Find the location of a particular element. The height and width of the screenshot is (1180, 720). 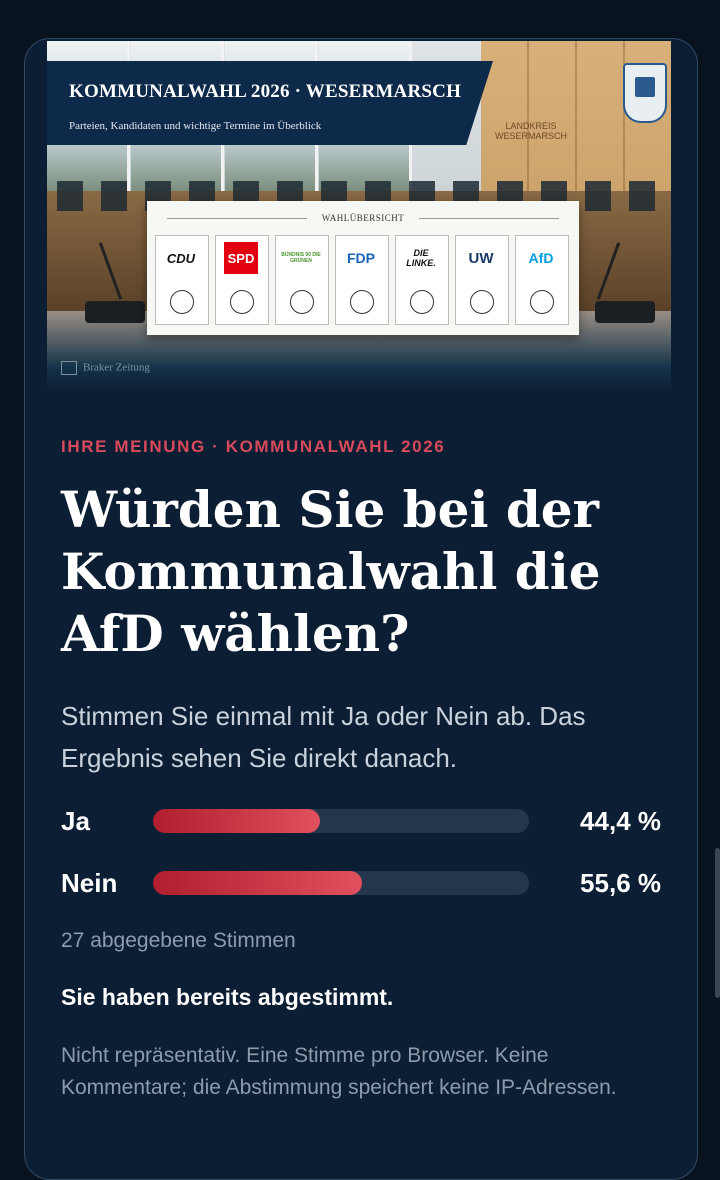

newspaper-logo-icon is located at coordinates (69, 368).